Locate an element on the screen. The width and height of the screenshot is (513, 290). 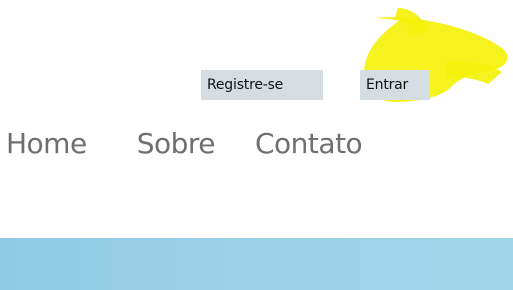
register-link: Registre-se is located at coordinates (262, 85).